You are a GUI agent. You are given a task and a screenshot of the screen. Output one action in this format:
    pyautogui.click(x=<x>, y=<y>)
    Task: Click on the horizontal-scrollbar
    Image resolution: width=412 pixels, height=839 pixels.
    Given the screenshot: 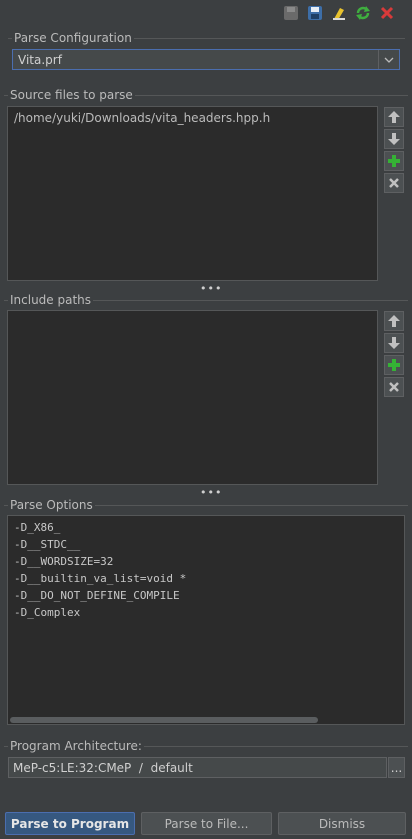 What is the action you would take?
    pyautogui.click(x=164, y=720)
    